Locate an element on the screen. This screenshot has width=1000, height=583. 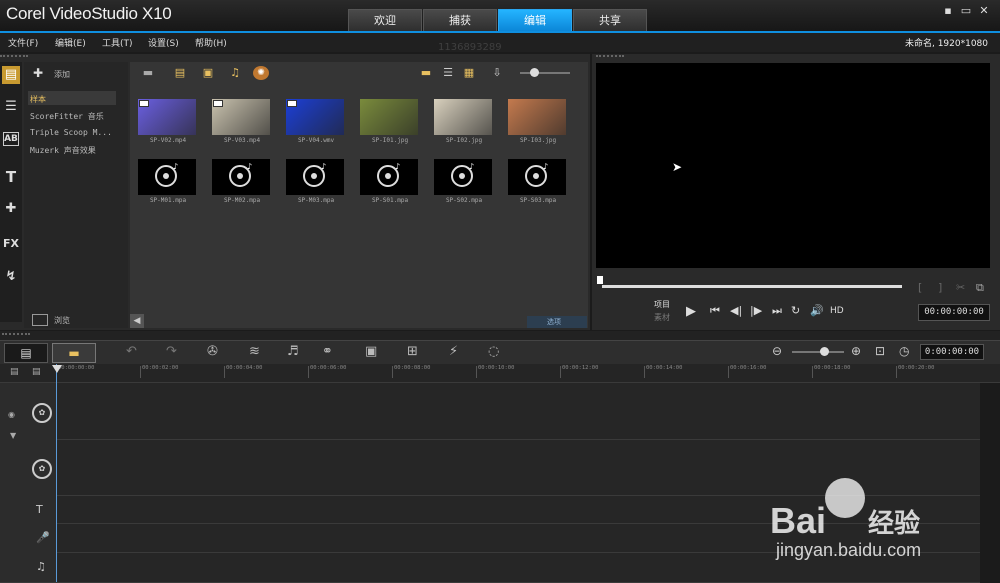
options-button: 选项 is located at coordinates (557, 322).